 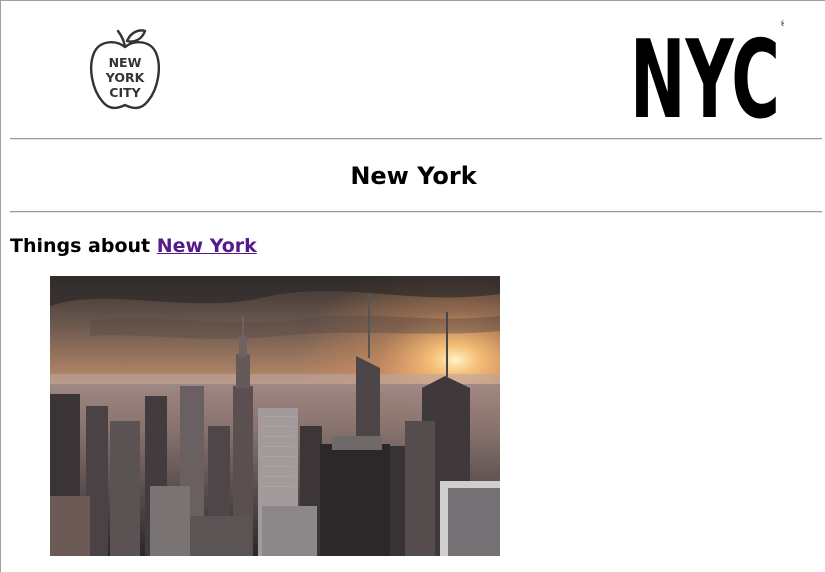 I want to click on divider-top, so click(x=416, y=139).